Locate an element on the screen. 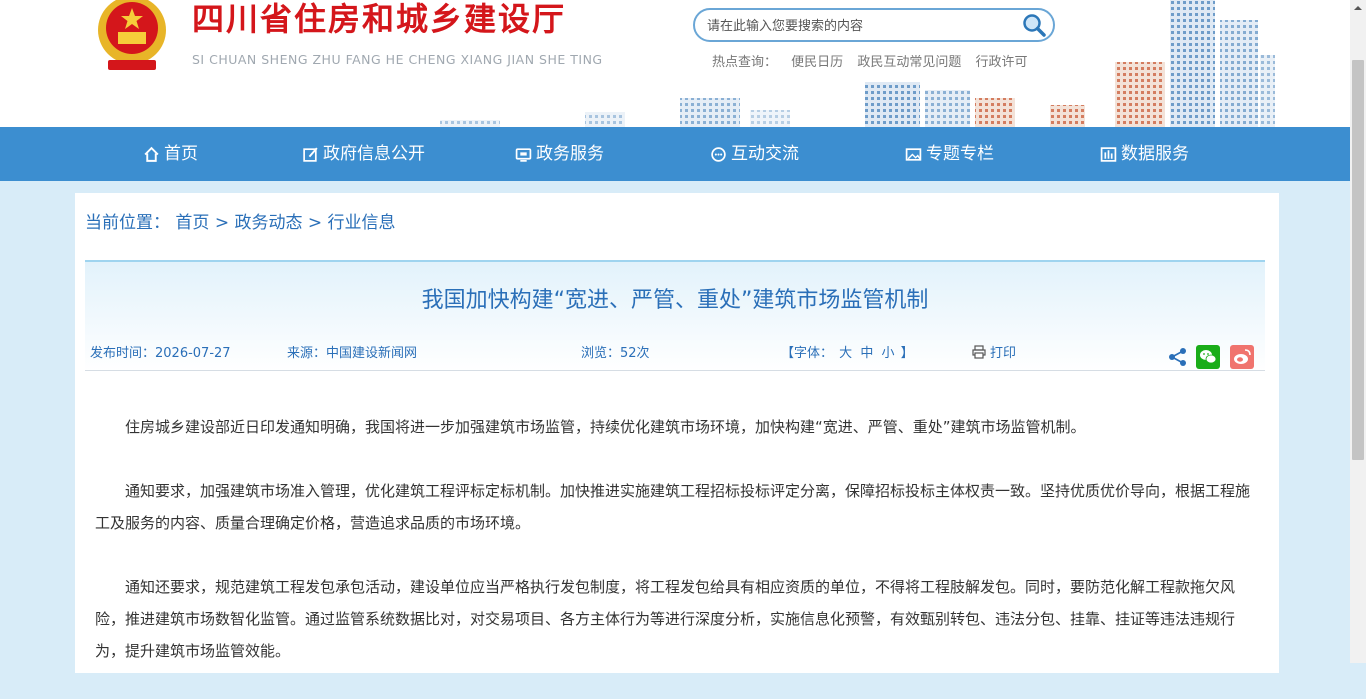 The image size is (1366, 699). font-label-close: 】 is located at coordinates (907, 353).